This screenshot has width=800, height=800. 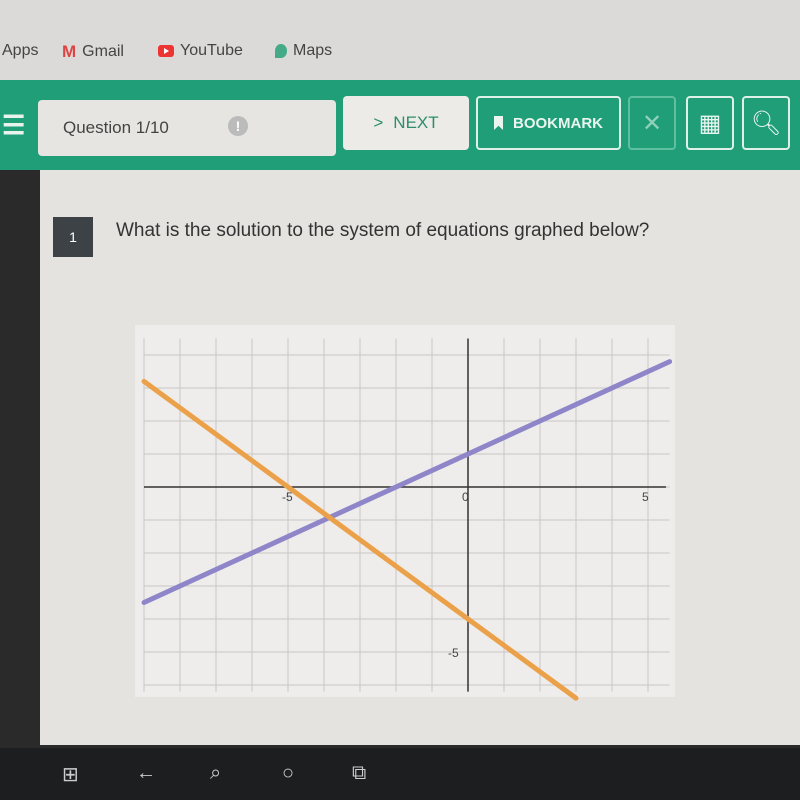 What do you see at coordinates (400, 774) in the screenshot?
I see `taskbar: ⊞ ← ⌕ ○ ⧉` at bounding box center [400, 774].